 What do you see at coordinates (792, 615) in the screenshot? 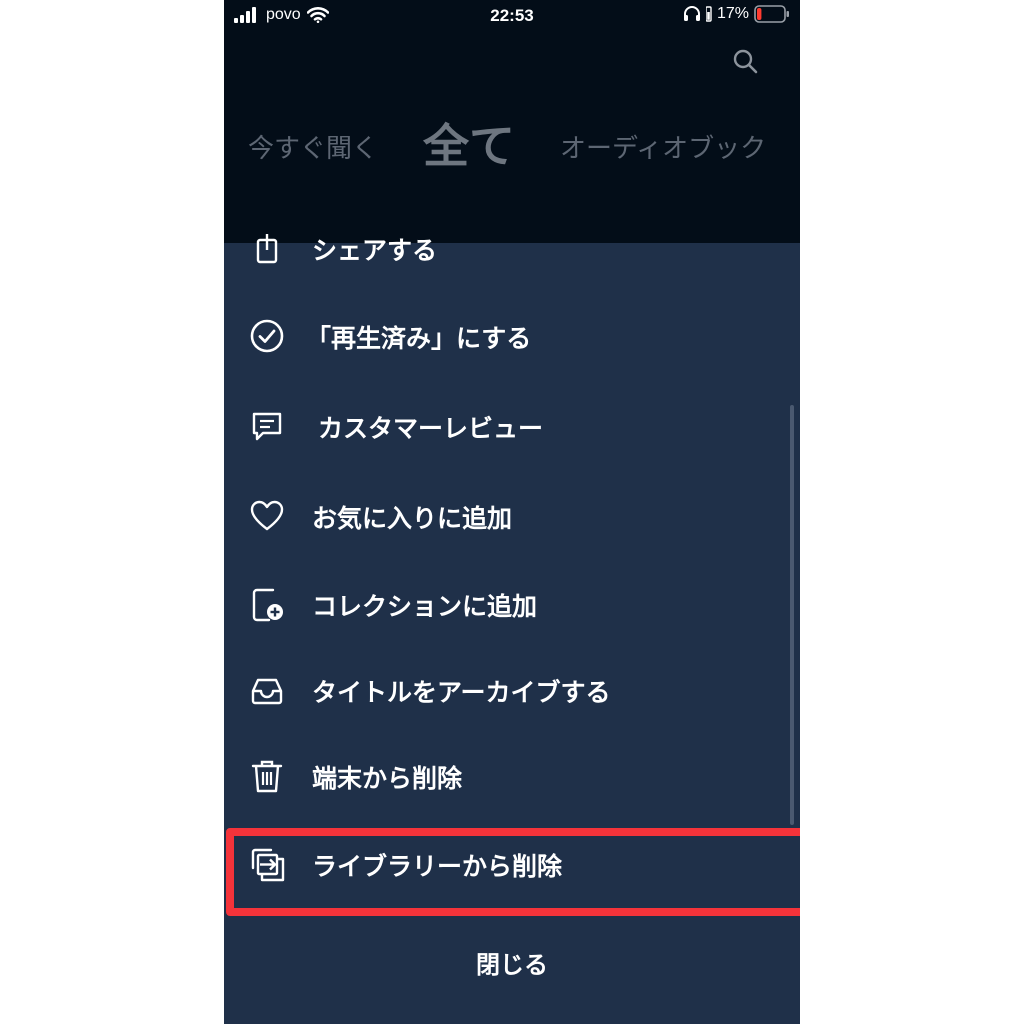
I see `scrollbar` at bounding box center [792, 615].